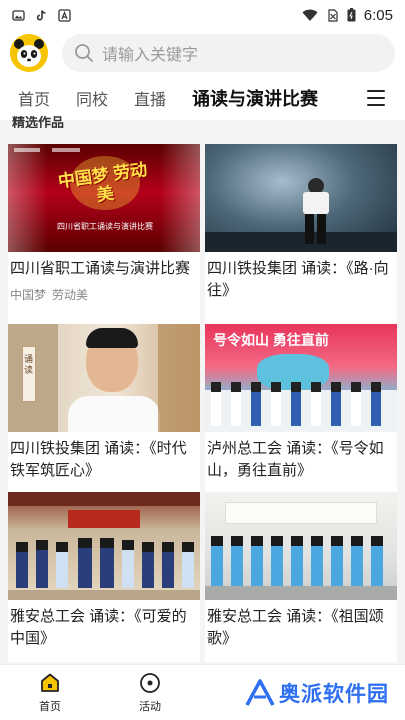  I want to click on card-title: 雅安总工会 诵读：《可爱的中国》, so click(98, 627).